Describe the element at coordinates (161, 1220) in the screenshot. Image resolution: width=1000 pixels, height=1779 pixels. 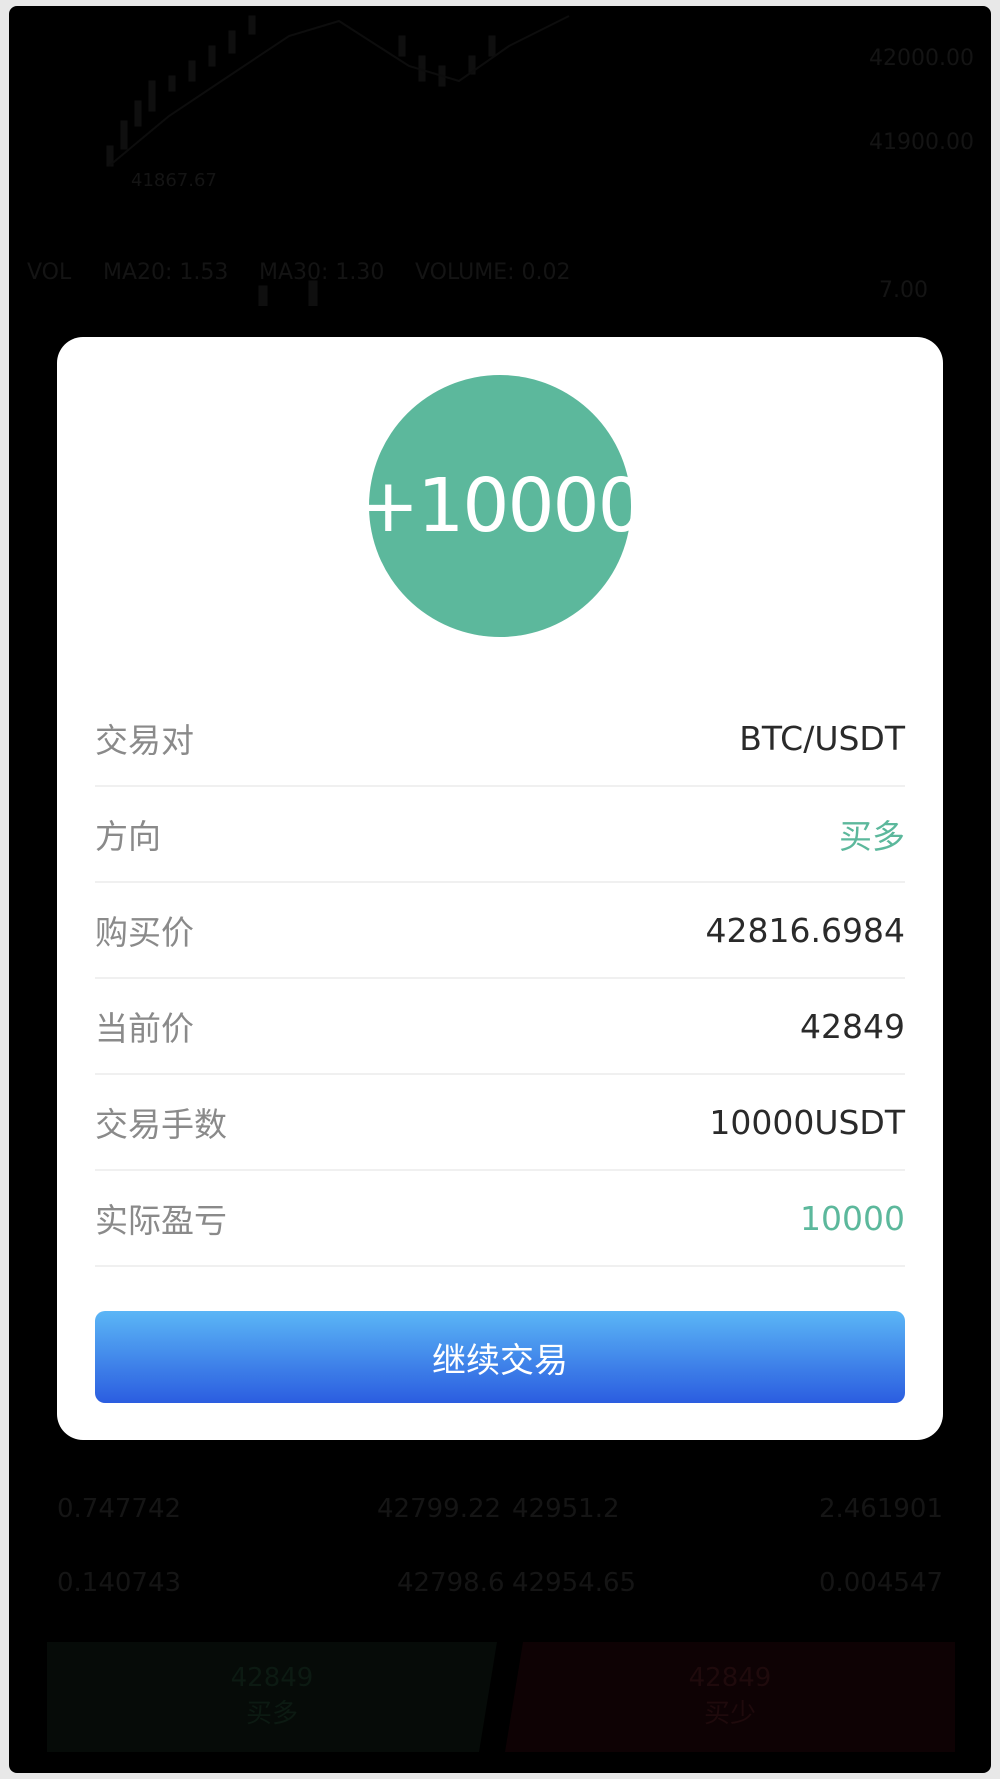
I see `detail-label: 实际盈亏` at that location.